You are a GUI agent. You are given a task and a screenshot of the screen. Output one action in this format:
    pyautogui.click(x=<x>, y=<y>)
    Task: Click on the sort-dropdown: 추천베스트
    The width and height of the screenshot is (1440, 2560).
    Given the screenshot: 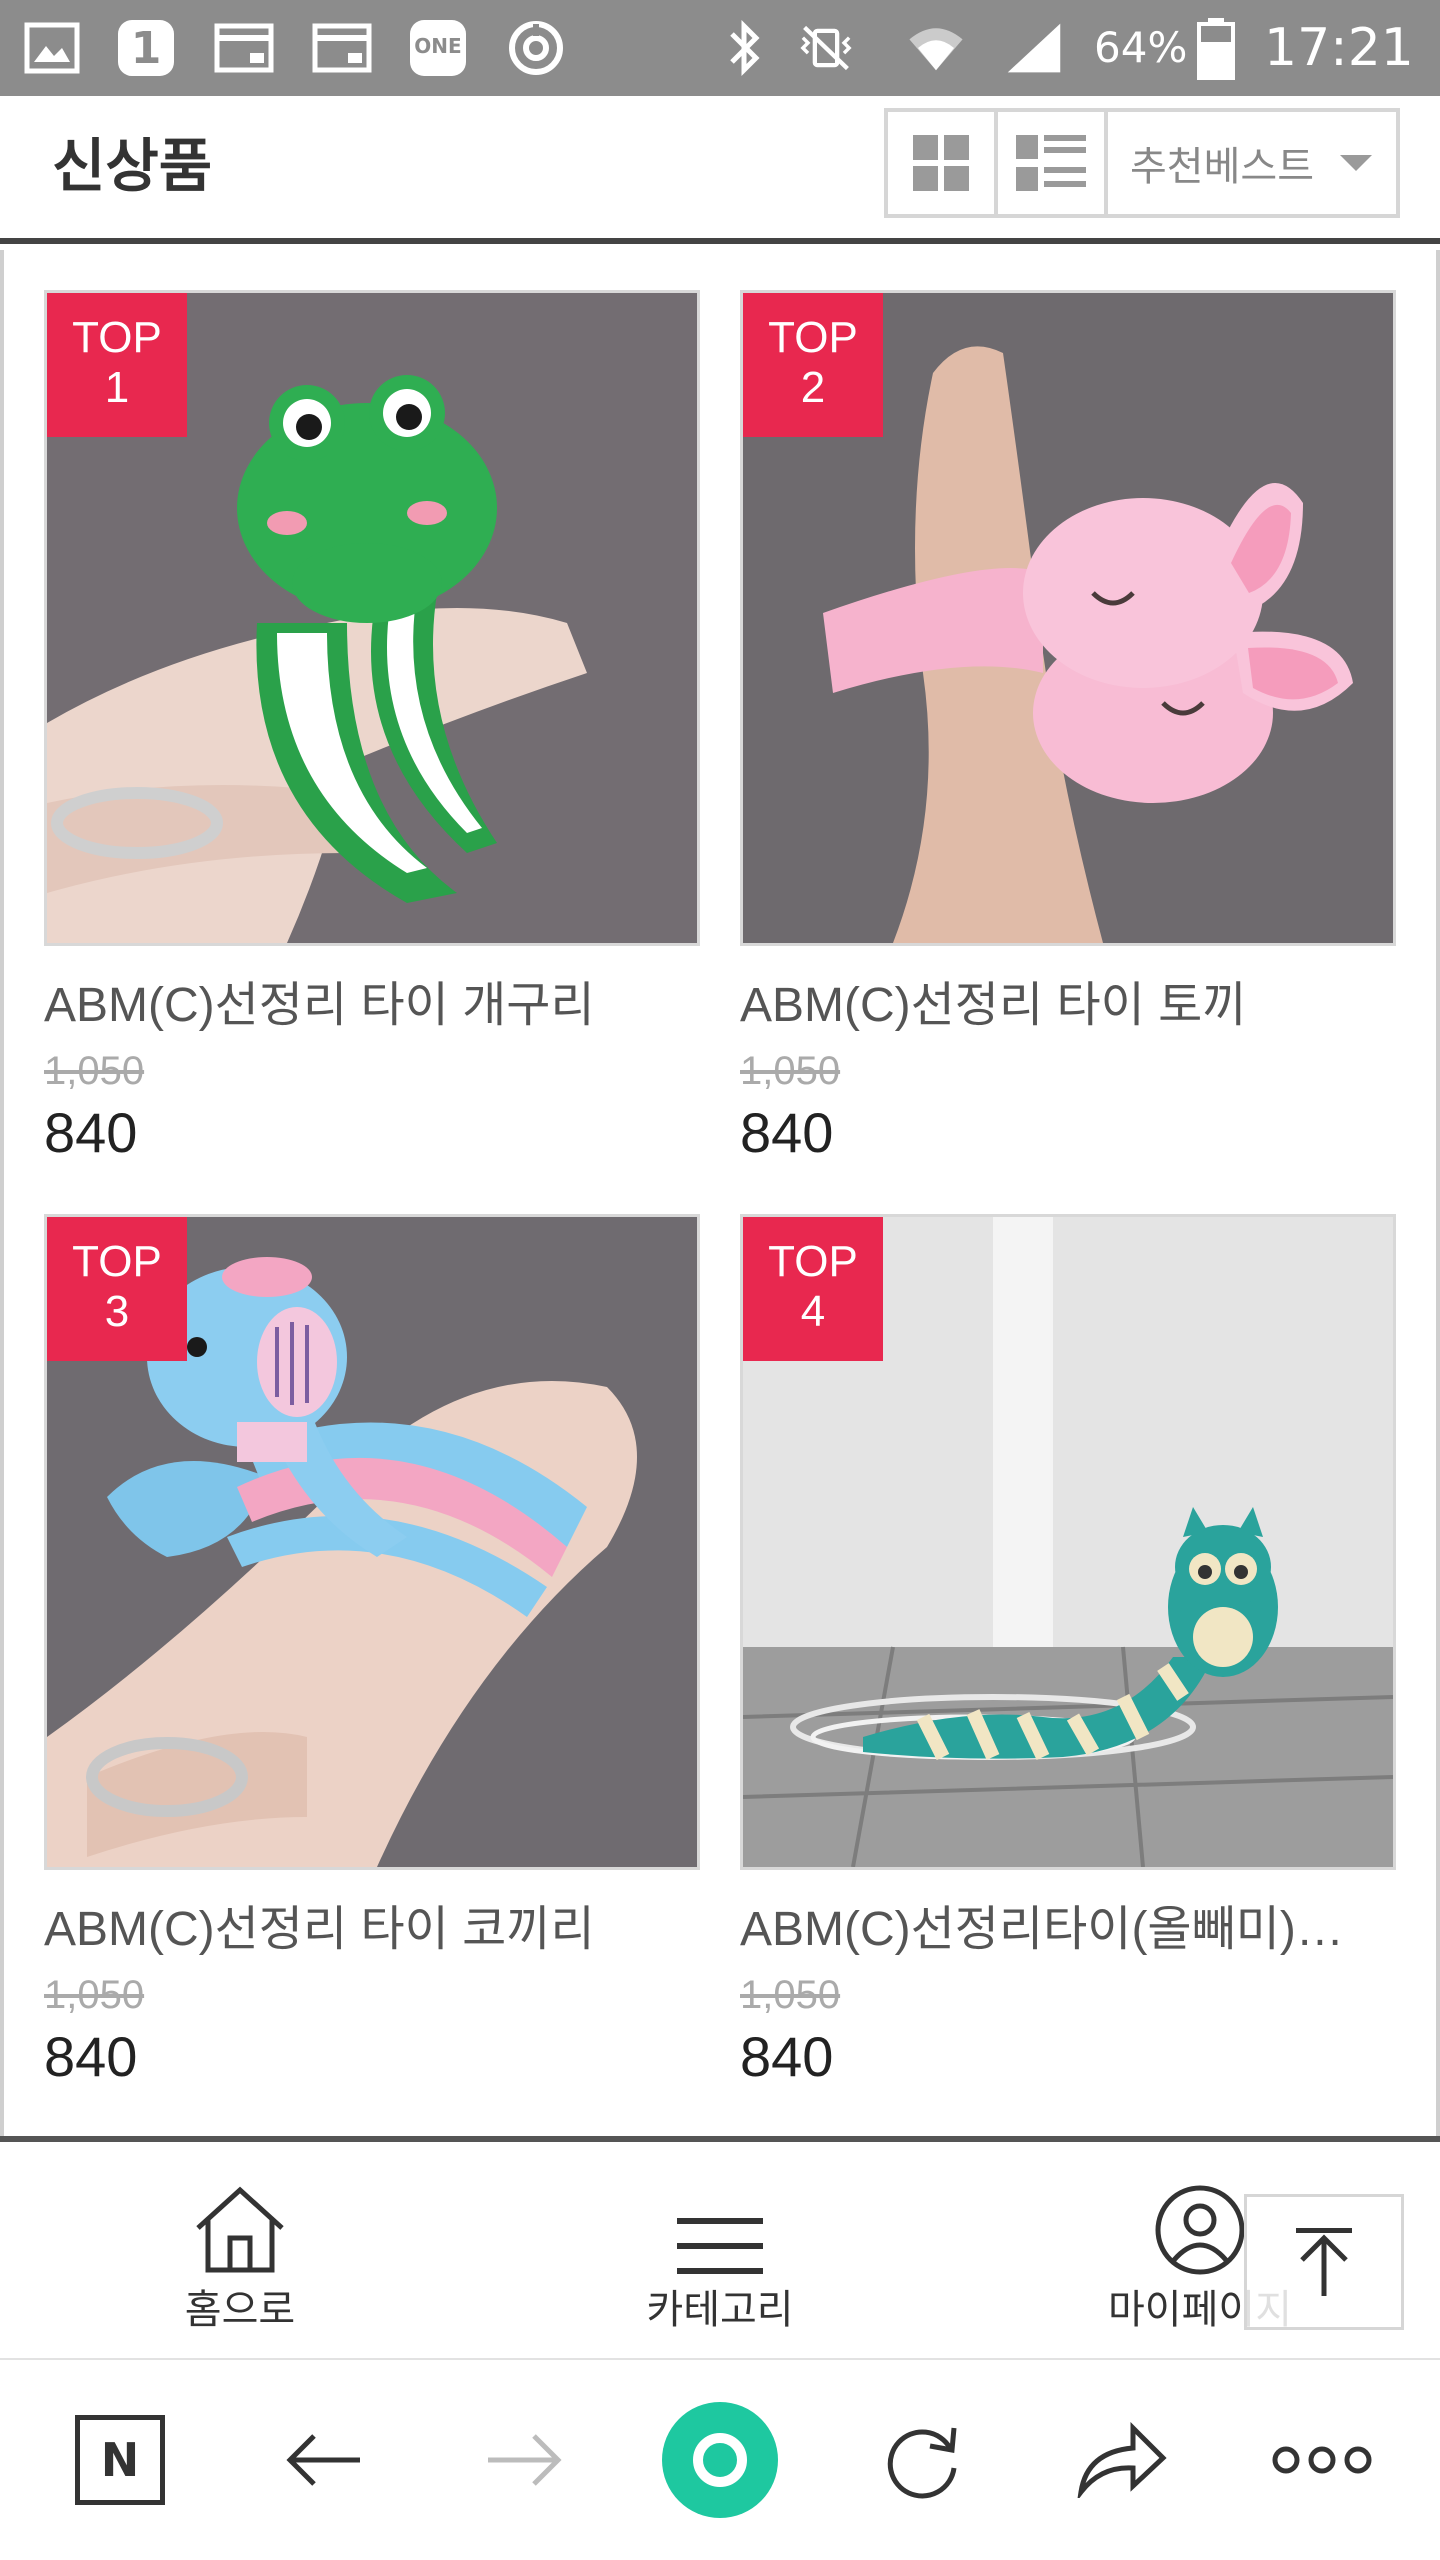 What is the action you would take?
    pyautogui.click(x=1252, y=163)
    